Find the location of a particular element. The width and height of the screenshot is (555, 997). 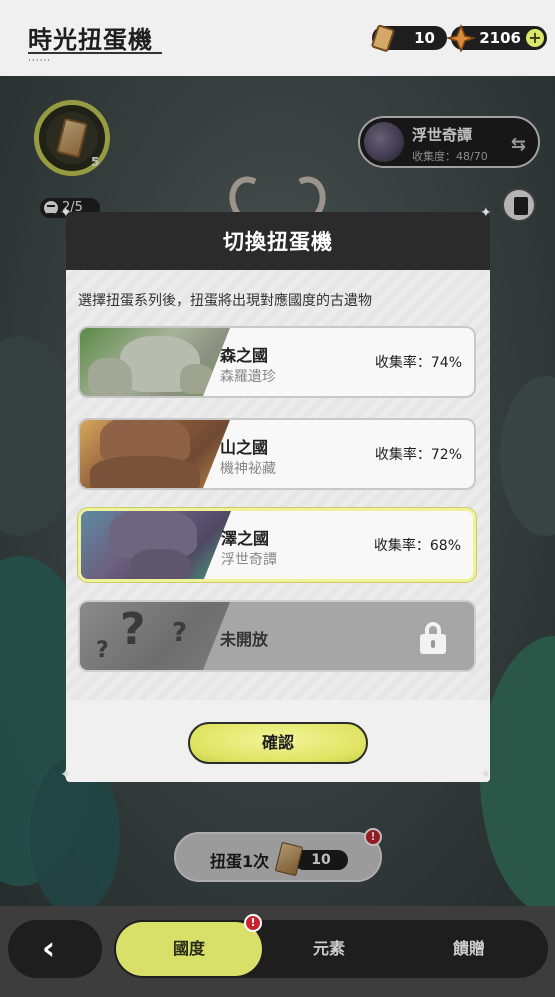

tab-country-label: 國度 is located at coordinates (188, 948).